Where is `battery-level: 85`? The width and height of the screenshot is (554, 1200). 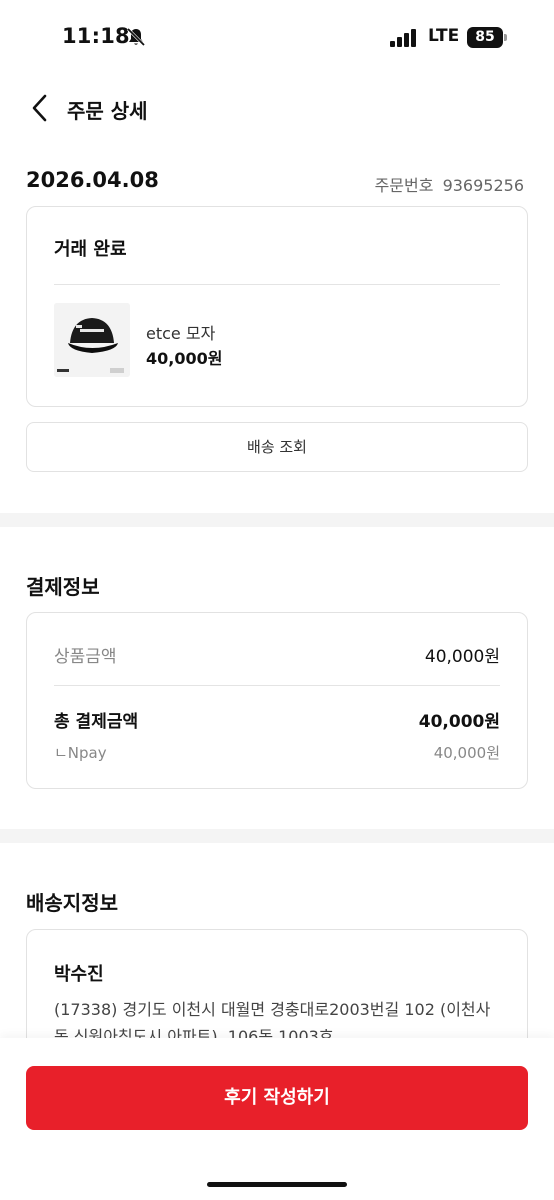 battery-level: 85 is located at coordinates (485, 37).